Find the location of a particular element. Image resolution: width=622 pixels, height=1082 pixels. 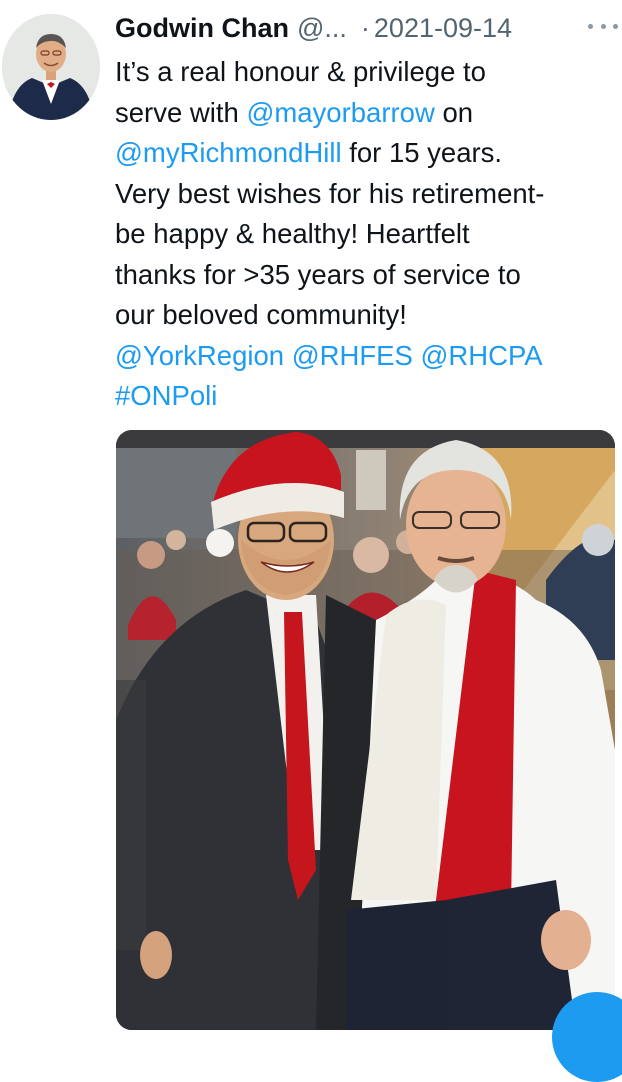

tweet-text-segment: serve with is located at coordinates (181, 112).